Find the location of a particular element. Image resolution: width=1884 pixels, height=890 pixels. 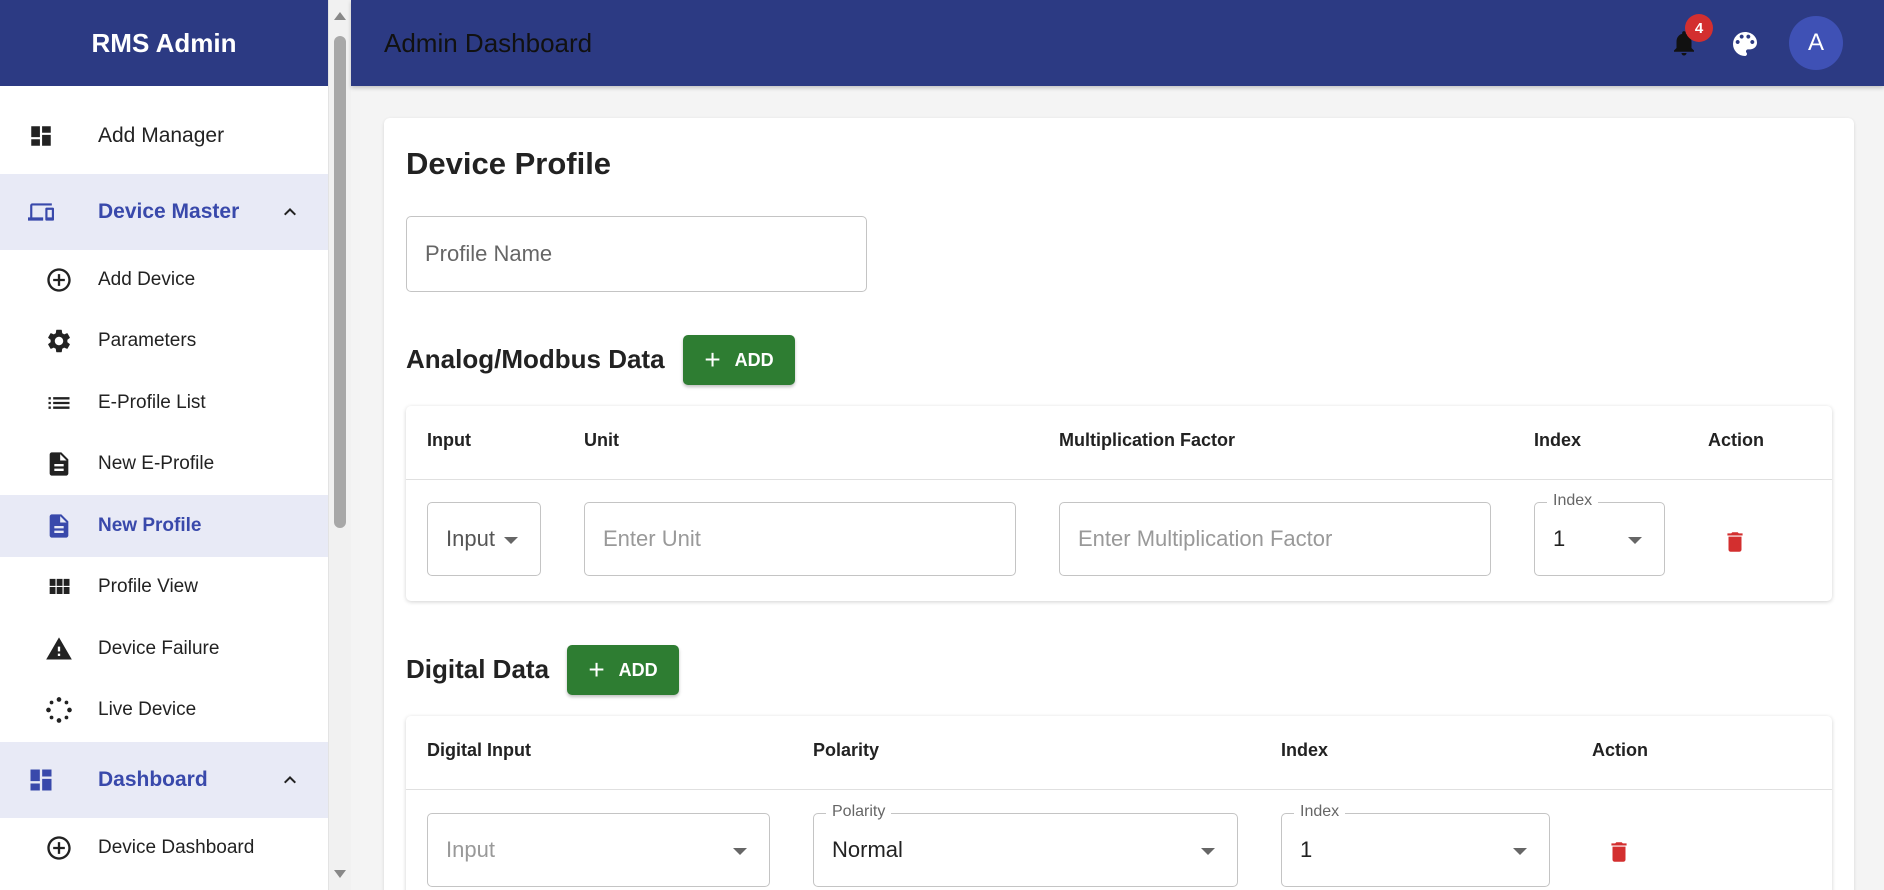

add-digital-button: + ADD is located at coordinates (623, 670).